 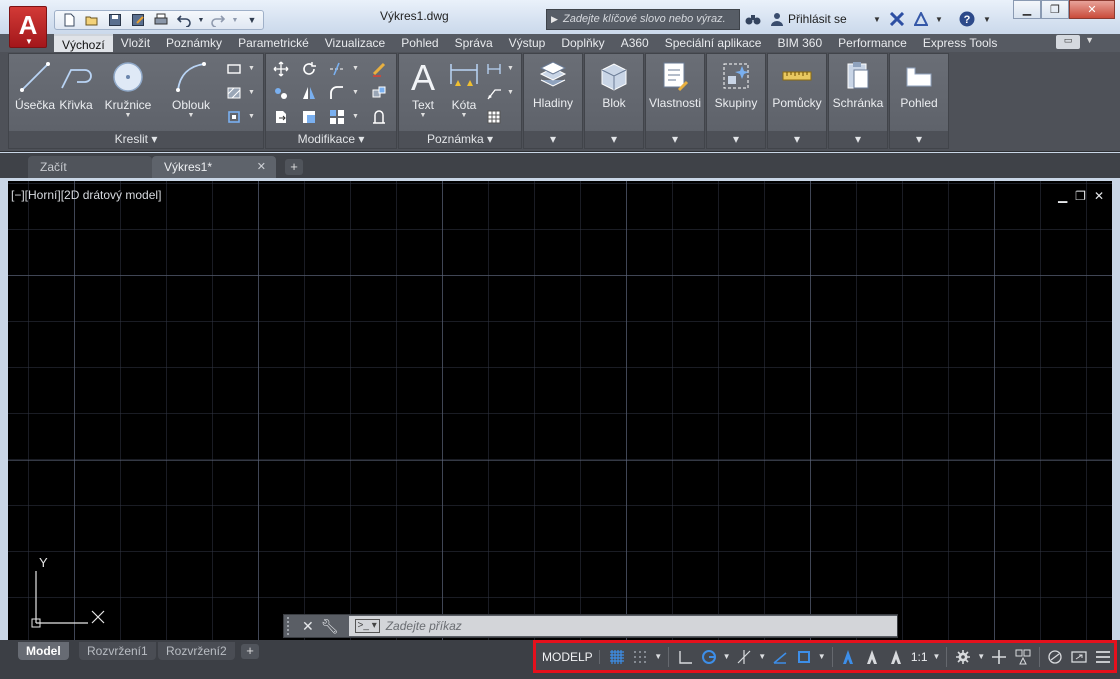 I want to click on view-button: Pohled, so click(x=919, y=85).